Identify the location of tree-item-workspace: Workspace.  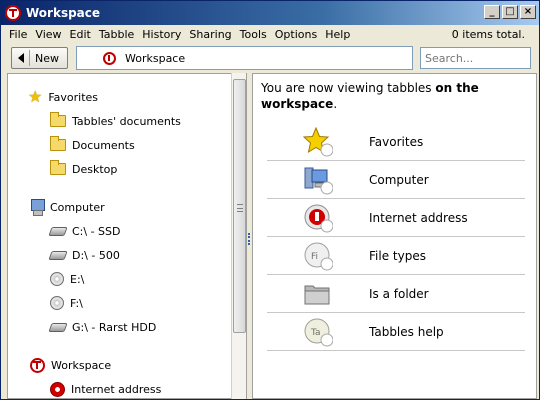
(70, 365).